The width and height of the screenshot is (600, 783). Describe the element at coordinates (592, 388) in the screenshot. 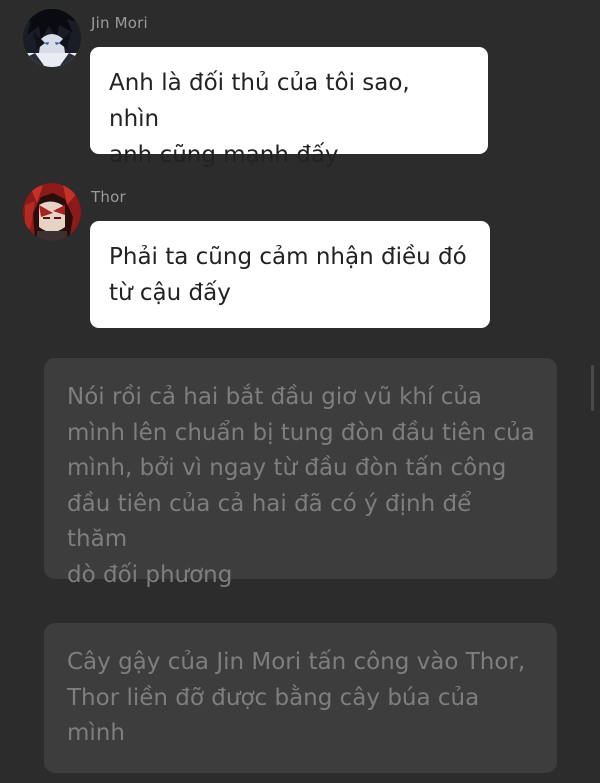

I see `scrollbar-thumb` at that location.